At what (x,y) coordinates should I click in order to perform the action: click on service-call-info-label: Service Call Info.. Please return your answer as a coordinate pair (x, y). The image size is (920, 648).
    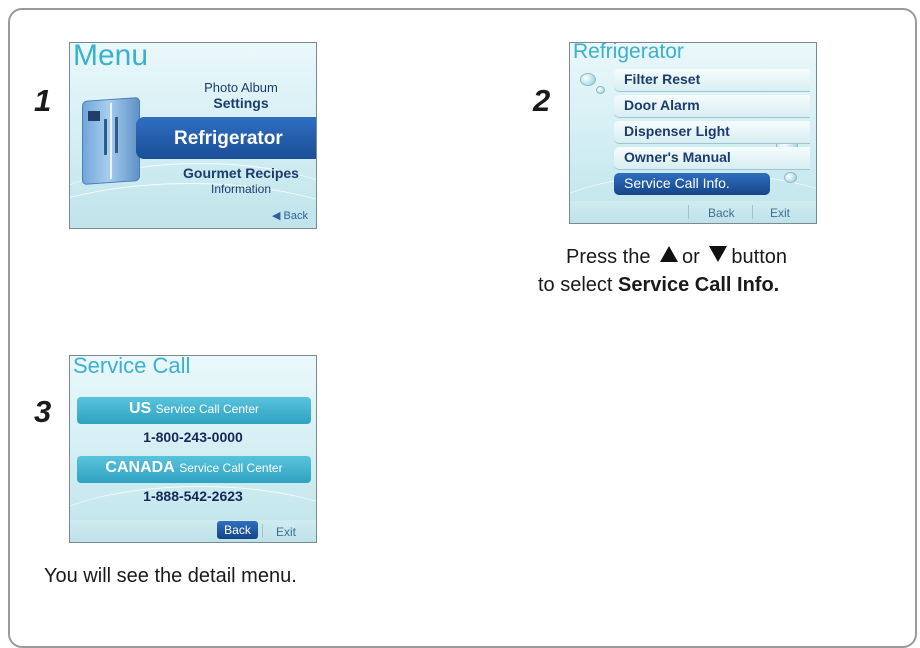
    Looking at the image, I should click on (699, 285).